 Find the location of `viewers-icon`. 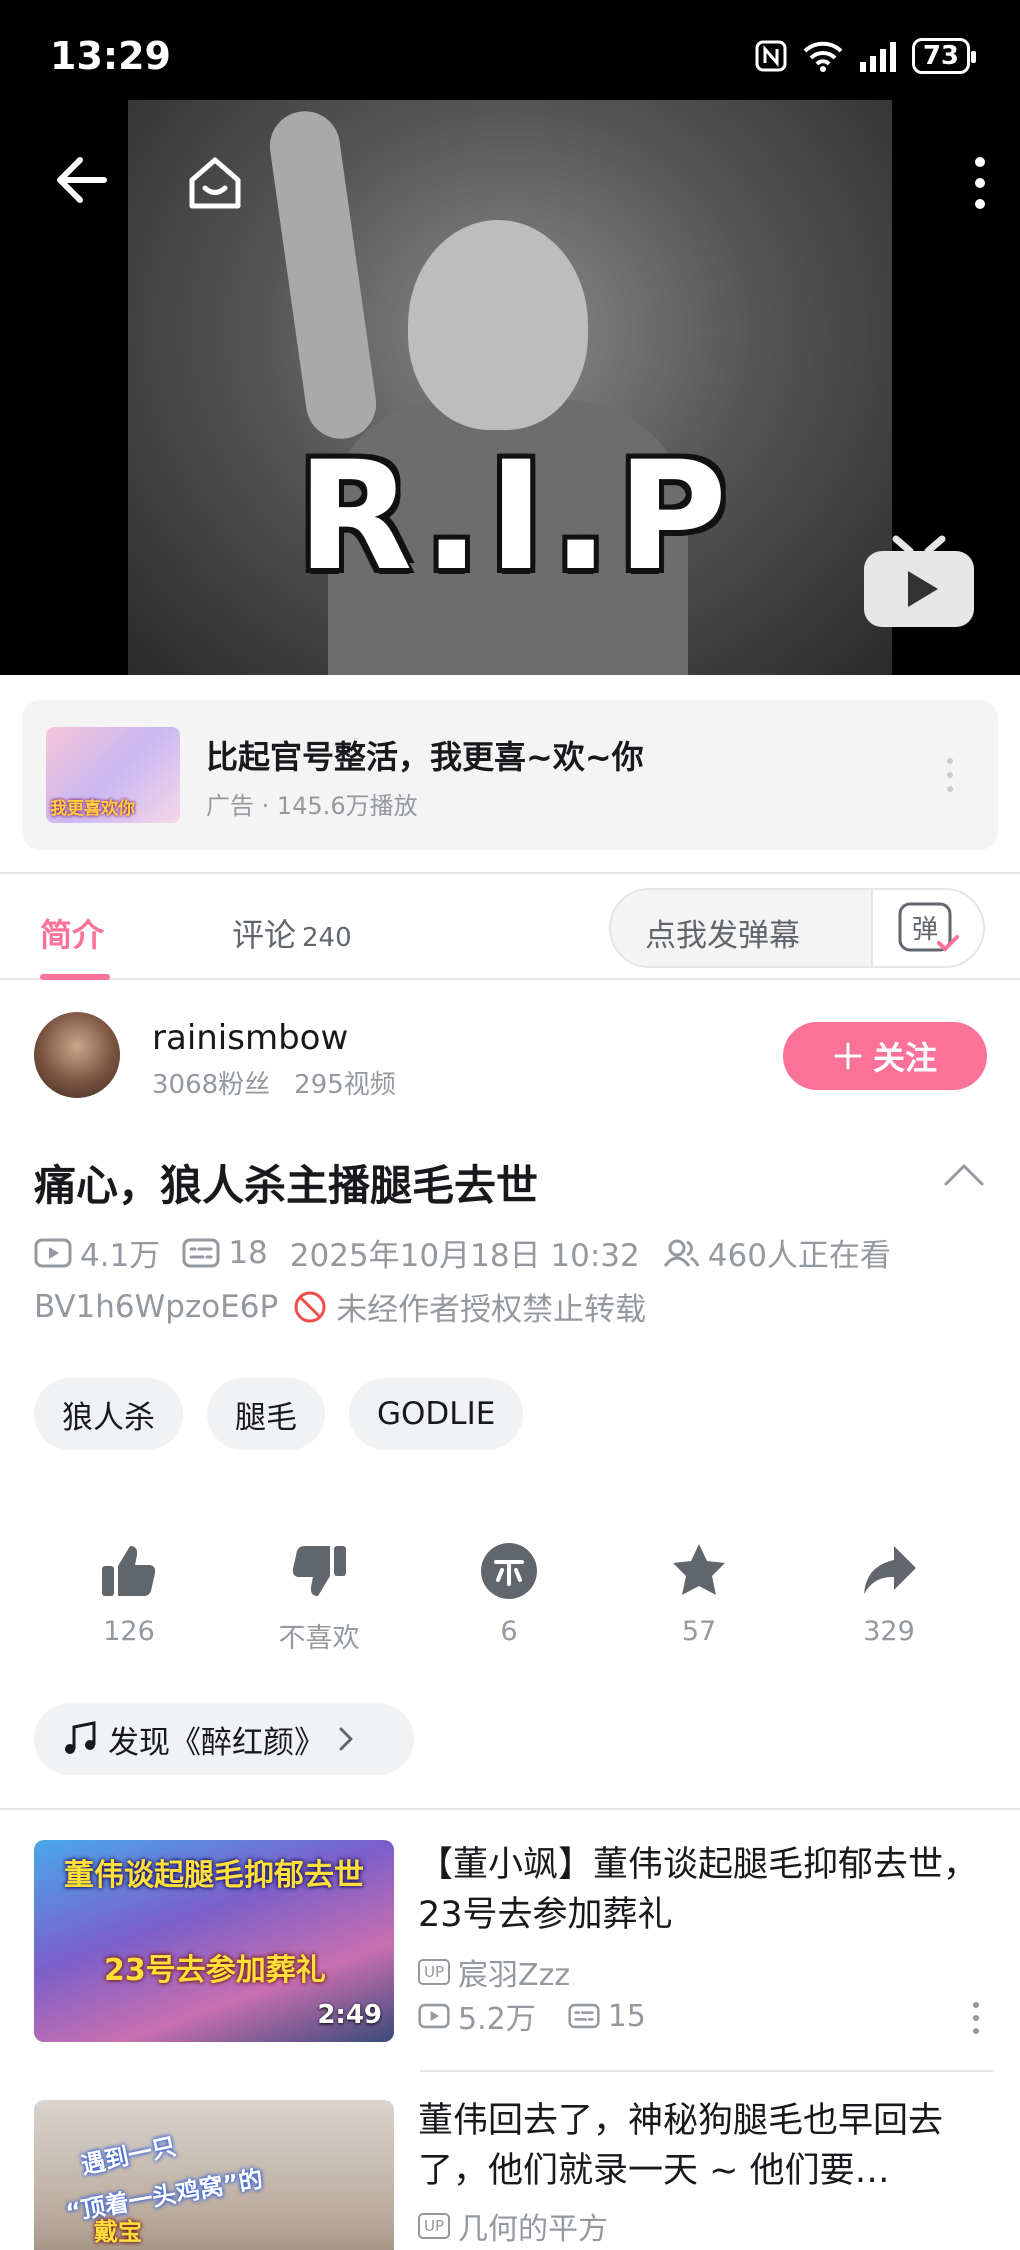

viewers-icon is located at coordinates (681, 1253).